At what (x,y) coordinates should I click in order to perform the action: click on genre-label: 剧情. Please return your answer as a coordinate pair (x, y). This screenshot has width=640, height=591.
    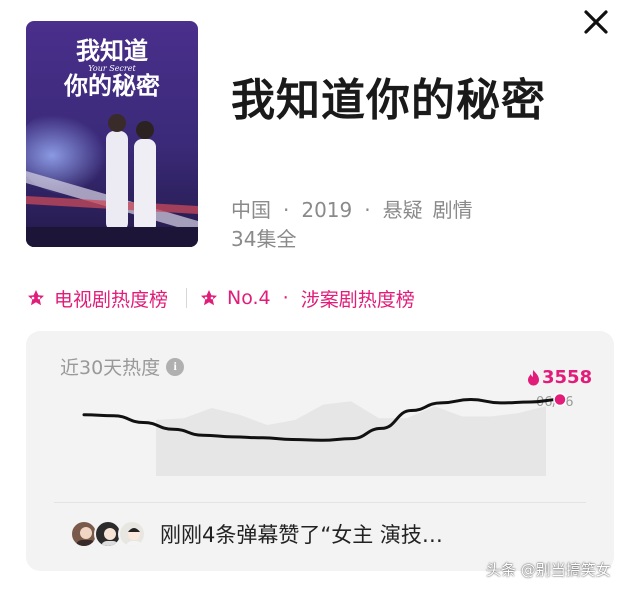
    Looking at the image, I should click on (452, 210).